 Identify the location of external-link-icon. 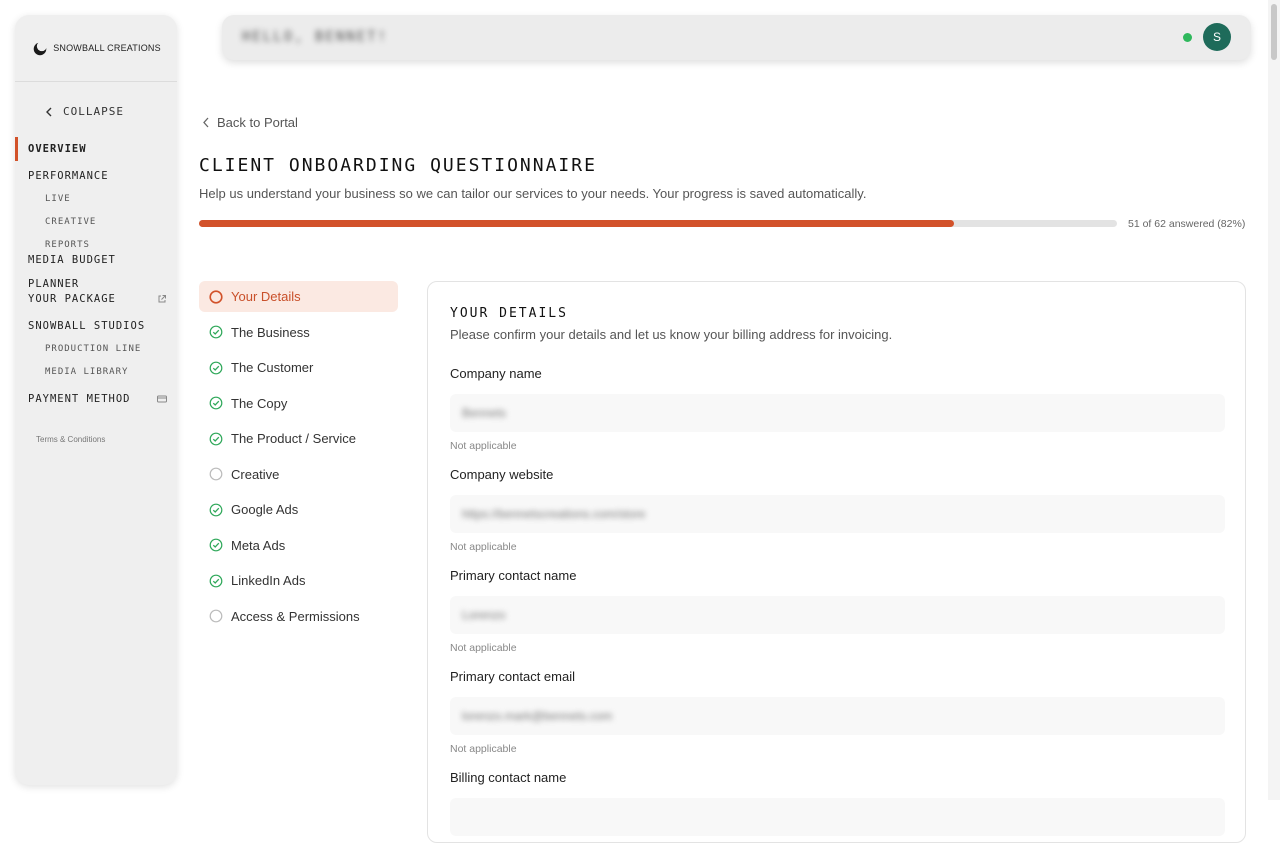
(162, 299).